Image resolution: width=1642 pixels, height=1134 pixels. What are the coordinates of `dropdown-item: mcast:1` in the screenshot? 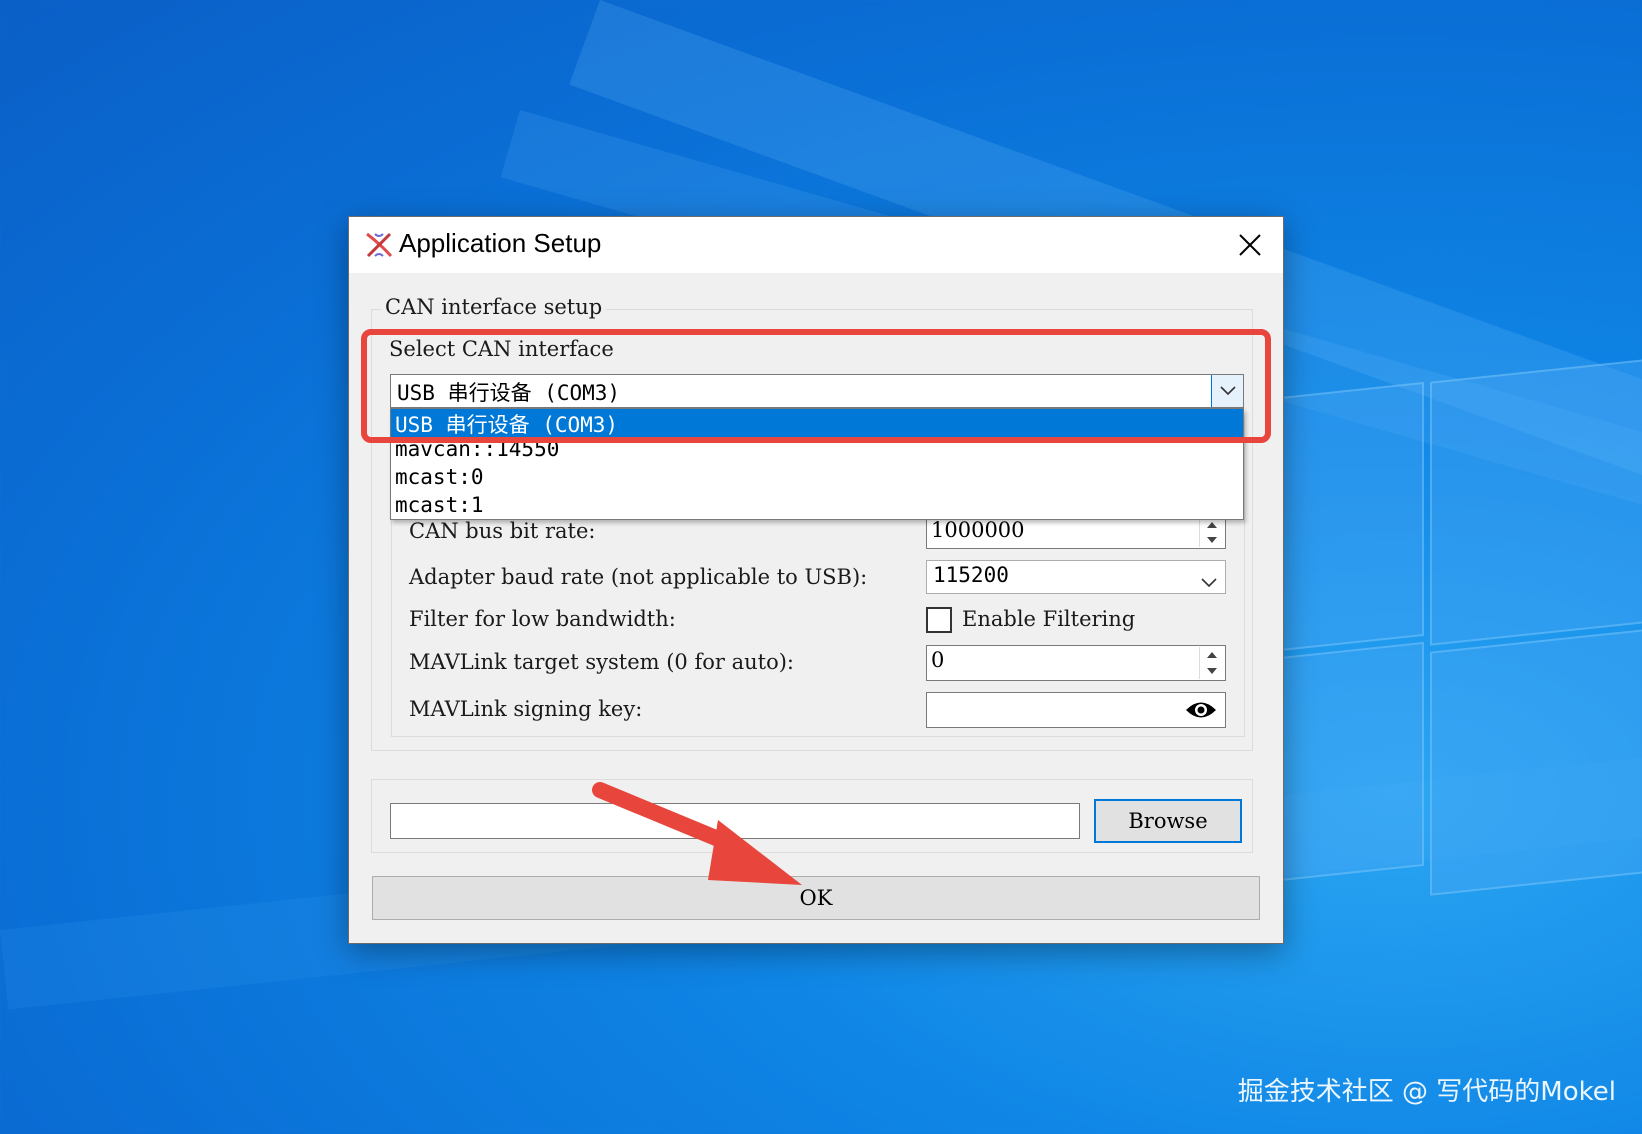 It's located at (817, 507).